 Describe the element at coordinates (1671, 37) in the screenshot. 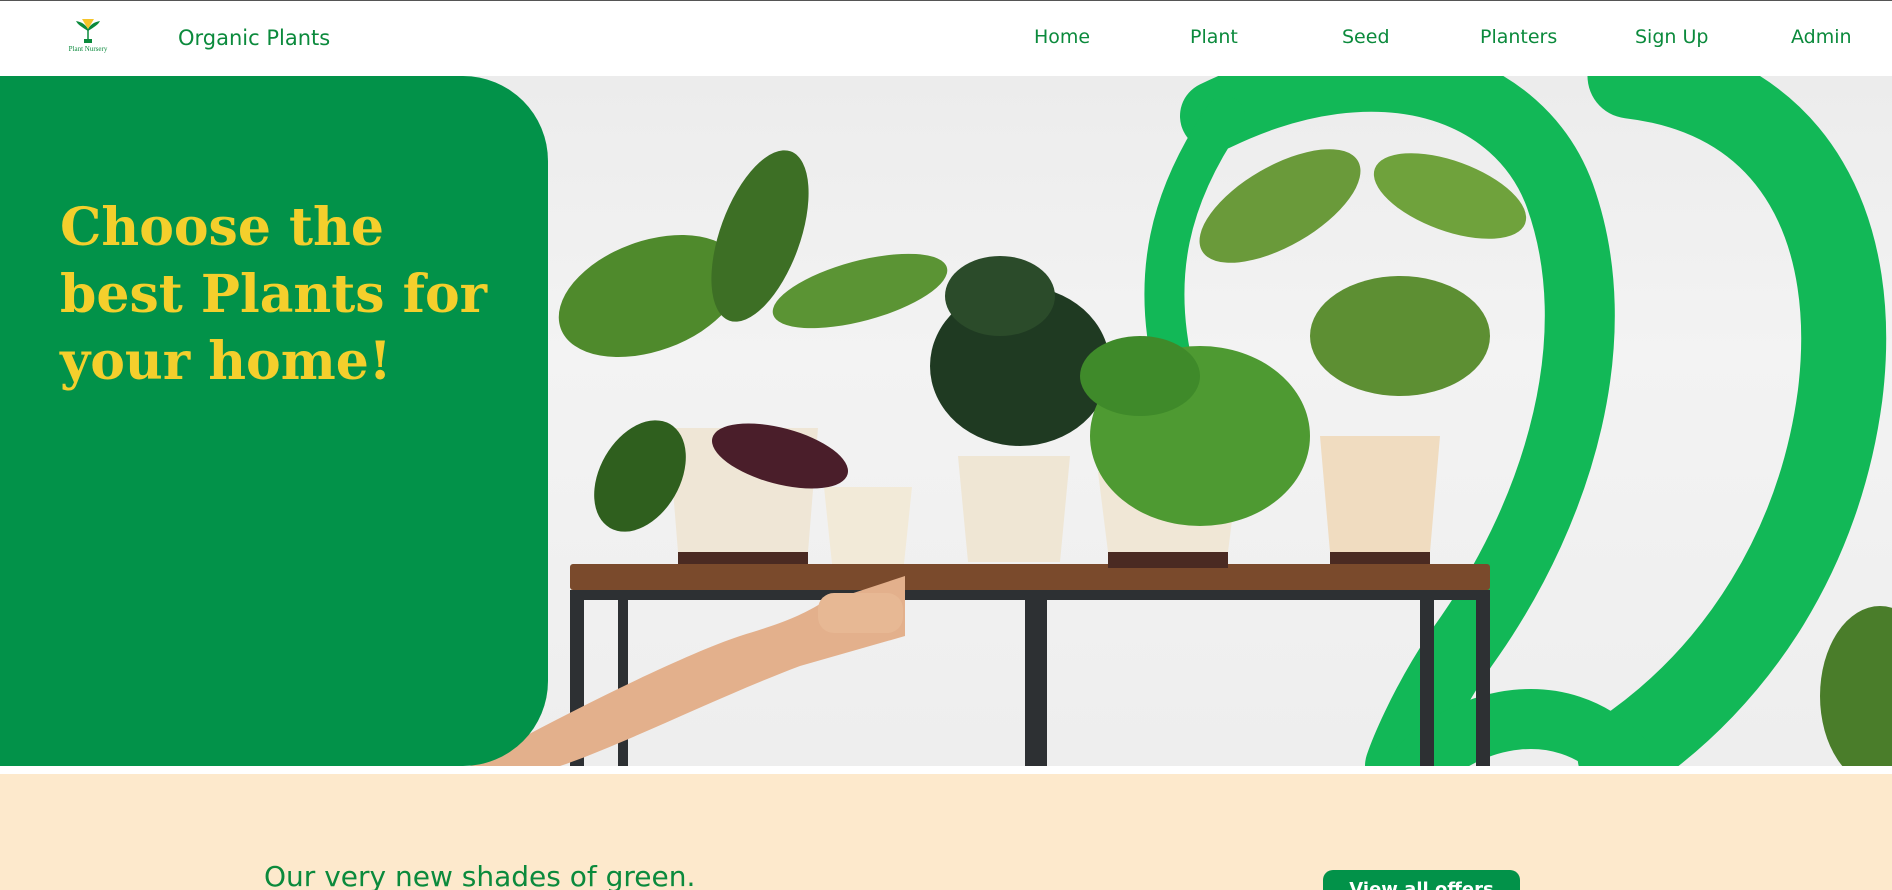

I see `nav-sign-up: Sign Up` at that location.